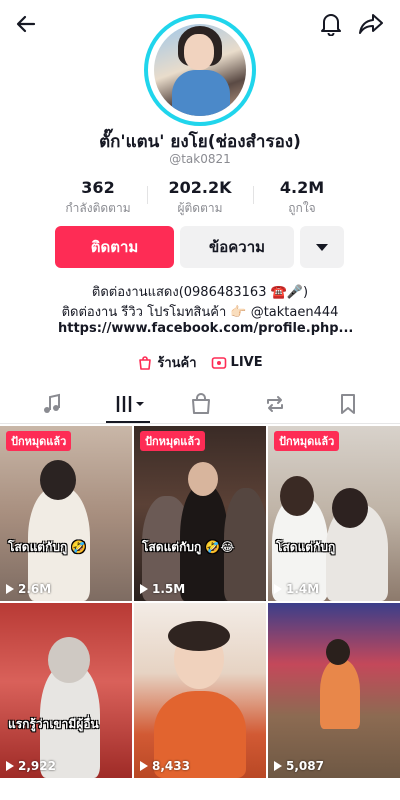 Image resolution: width=400 pixels, height=800 pixels. What do you see at coordinates (200, 690) in the screenshot?
I see `video-thumbnail: 8,433` at bounding box center [200, 690].